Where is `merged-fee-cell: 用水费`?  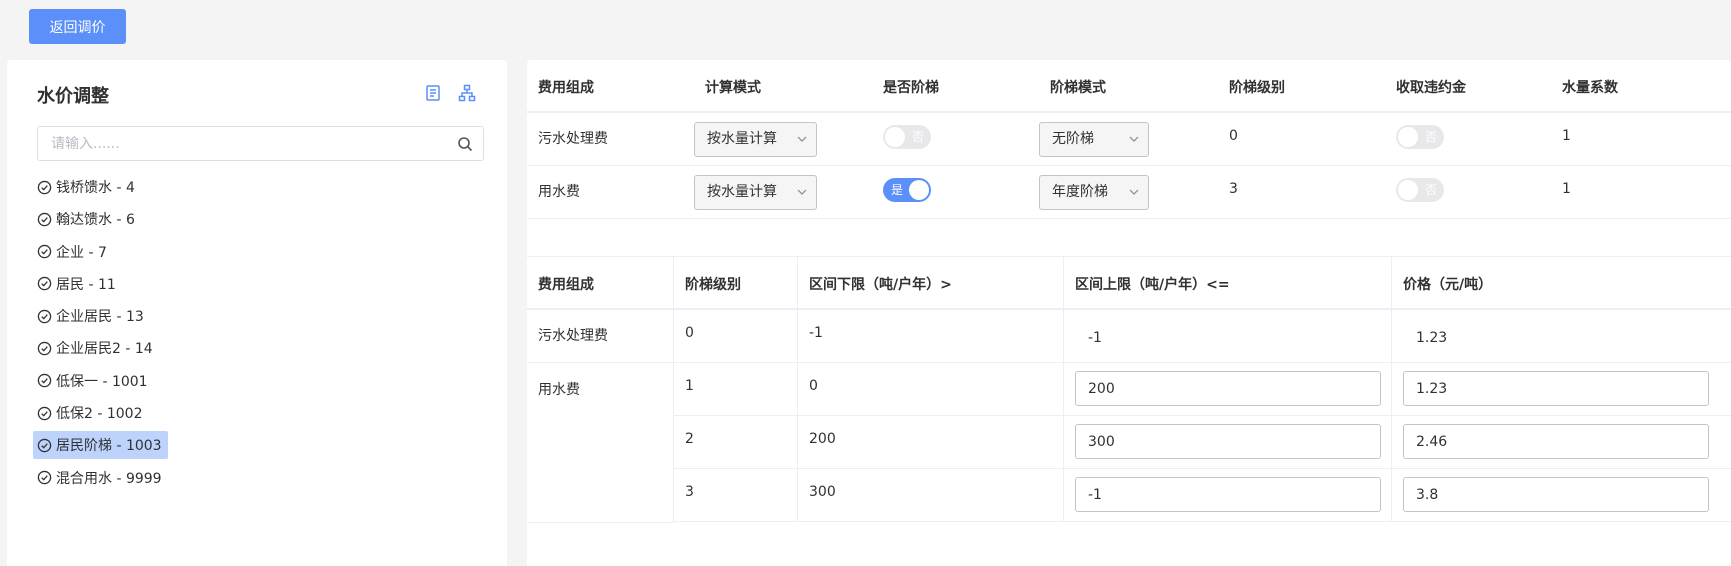
merged-fee-cell: 用水费 is located at coordinates (600, 443).